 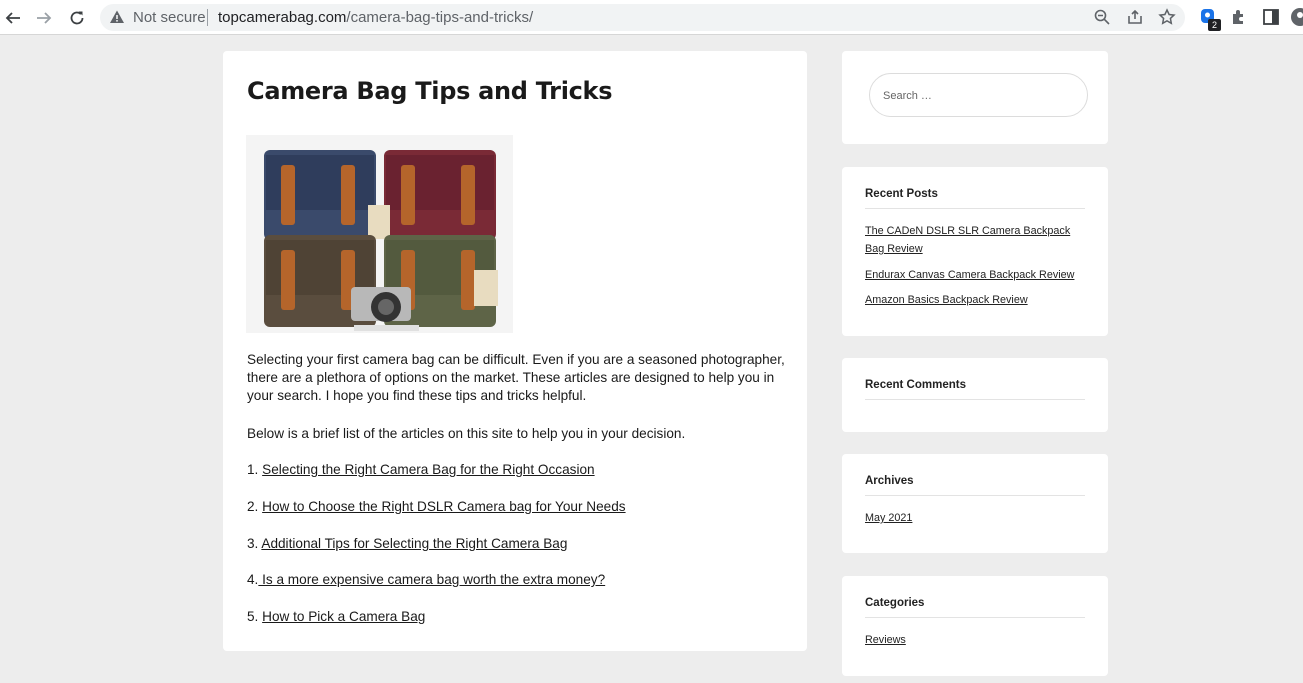 I want to click on list-number: 5., so click(x=253, y=616).